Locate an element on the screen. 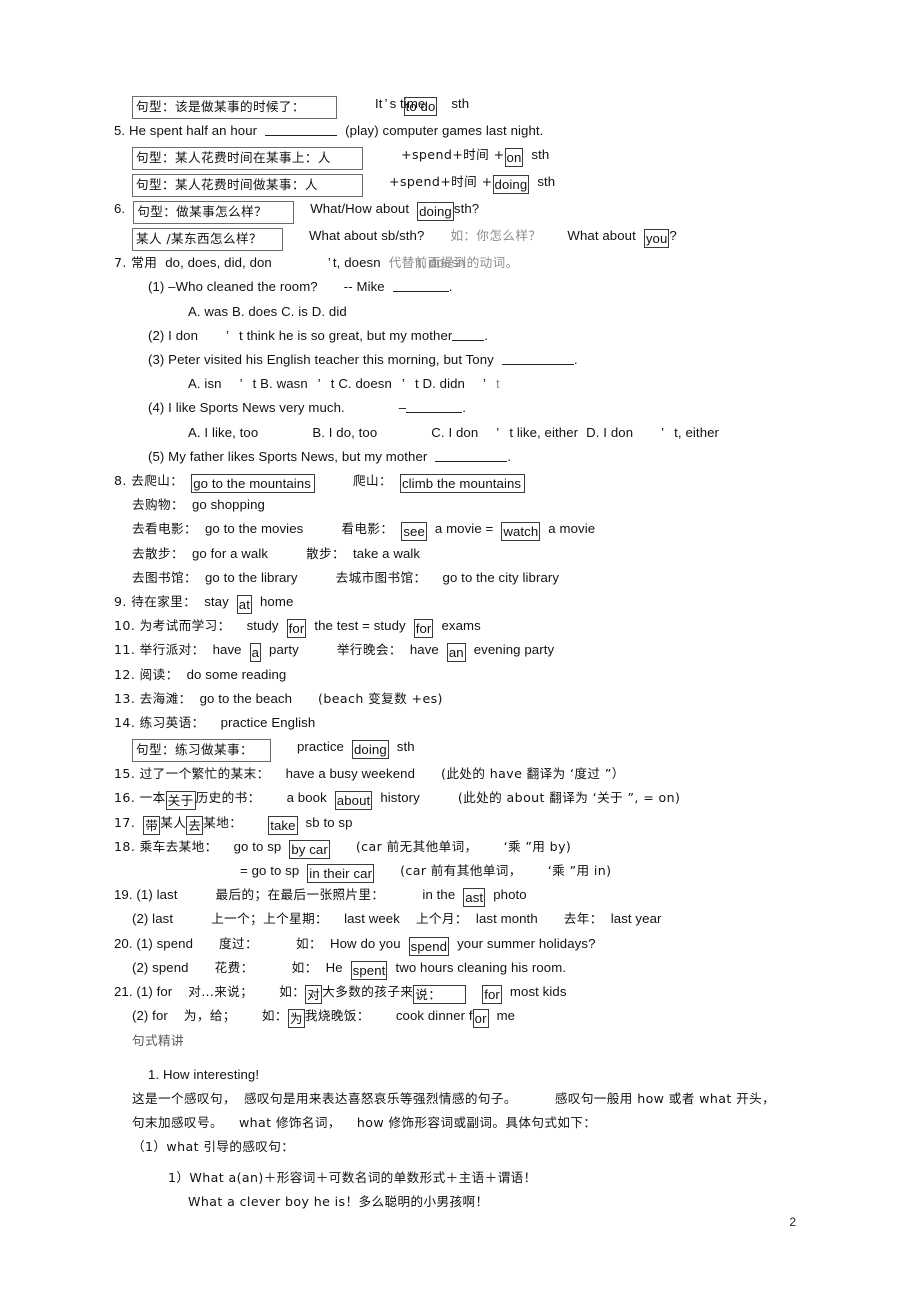 Image resolution: width=920 pixels, height=1303 pixels. q21-2d: me is located at coordinates (506, 1016).